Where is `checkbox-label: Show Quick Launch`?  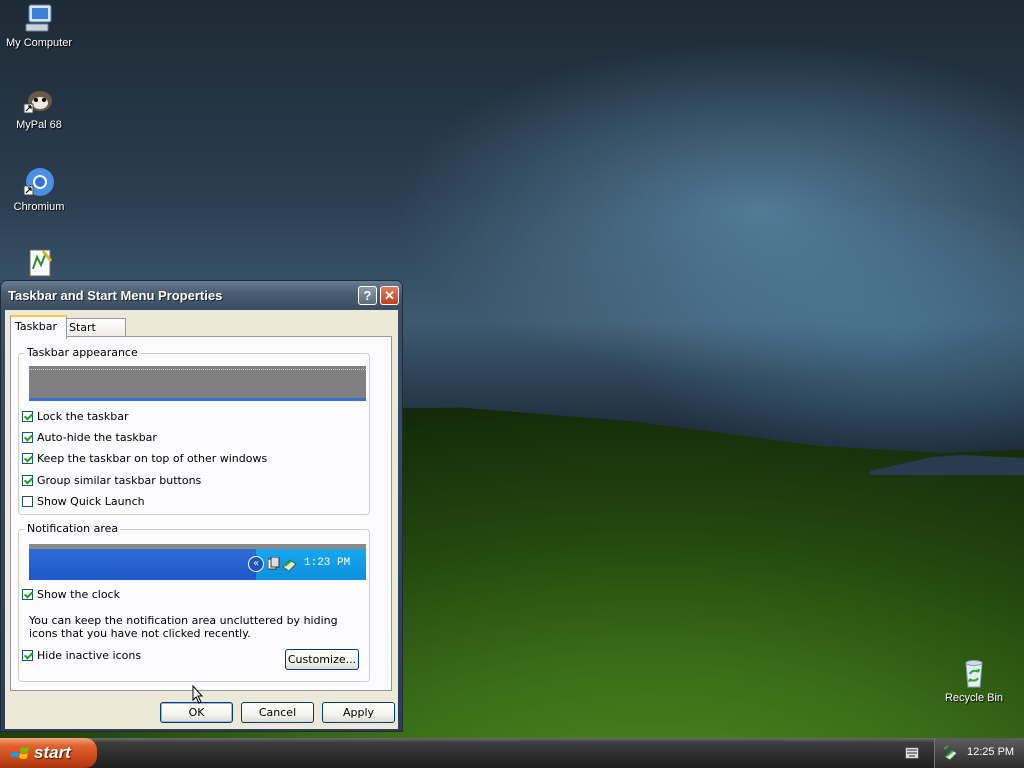 checkbox-label: Show Quick Launch is located at coordinates (91, 501).